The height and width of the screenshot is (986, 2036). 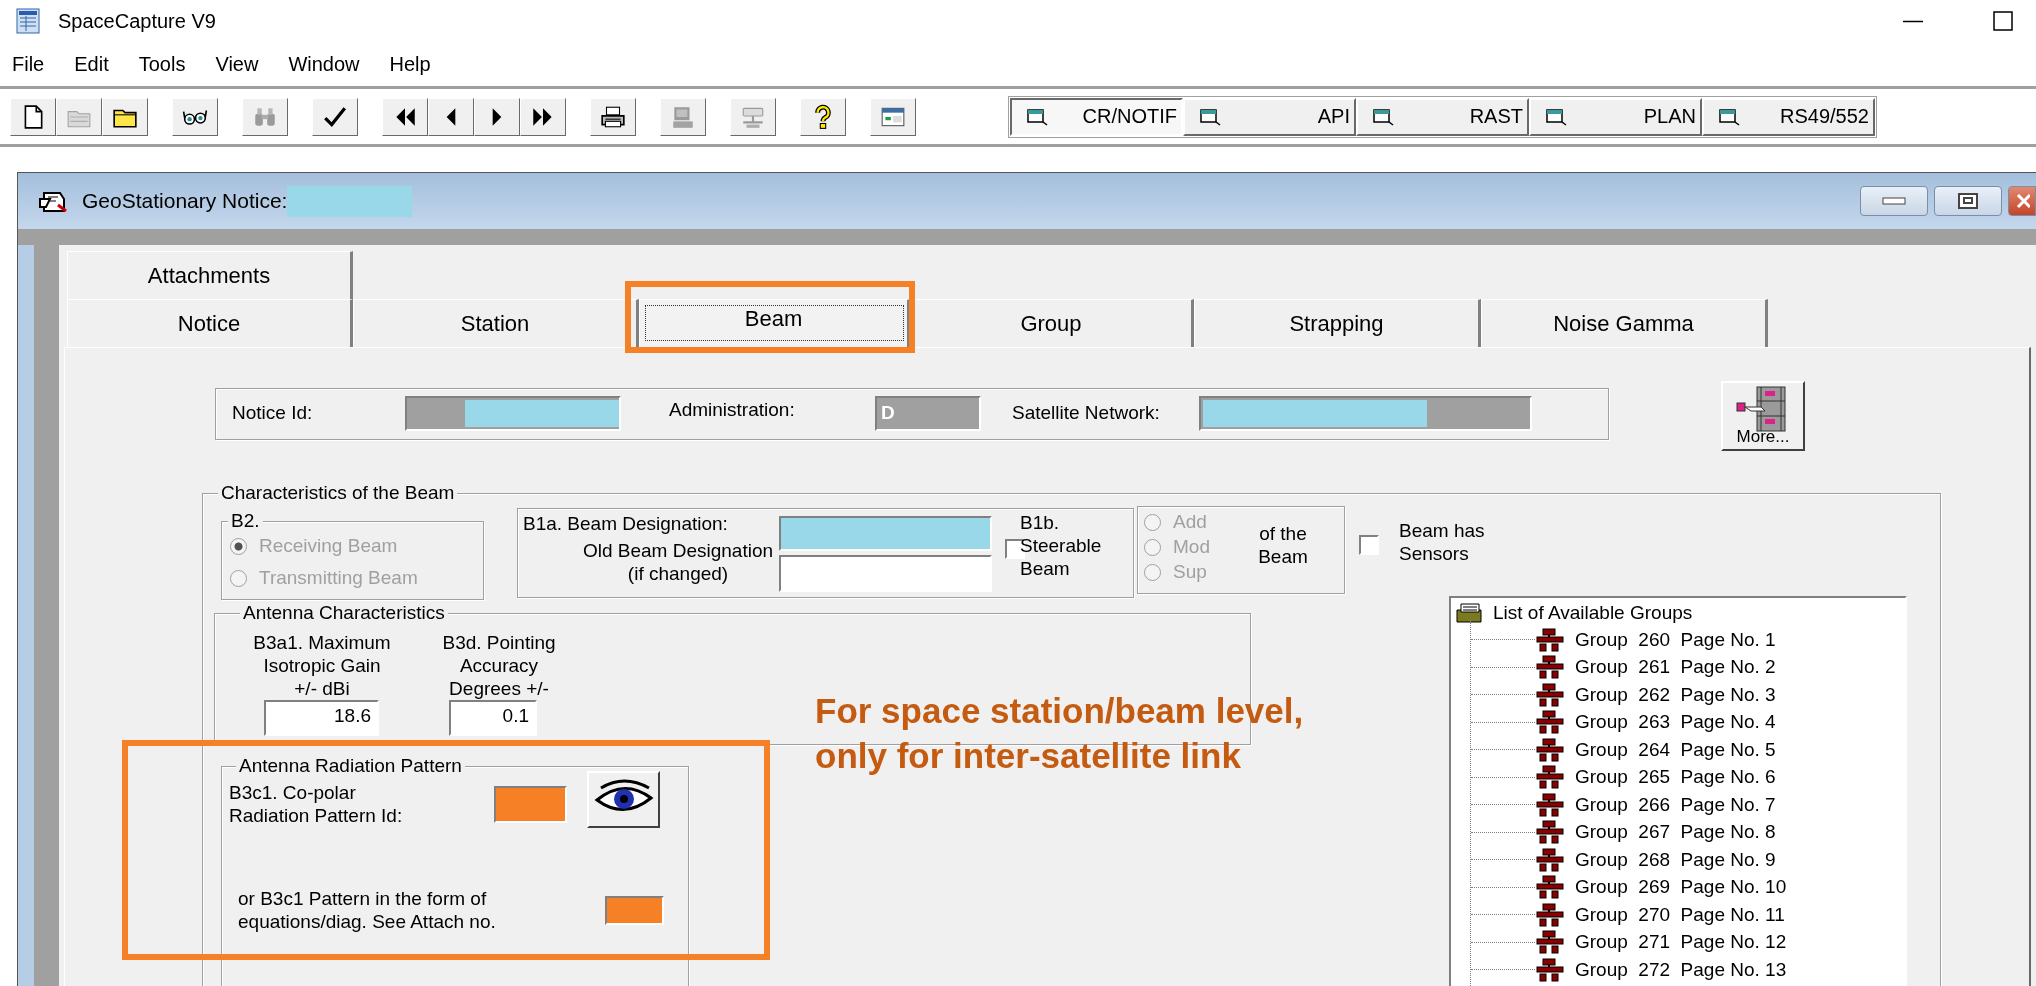 I want to click on tree-item: Group 267 Page No. 8, so click(x=1655, y=832).